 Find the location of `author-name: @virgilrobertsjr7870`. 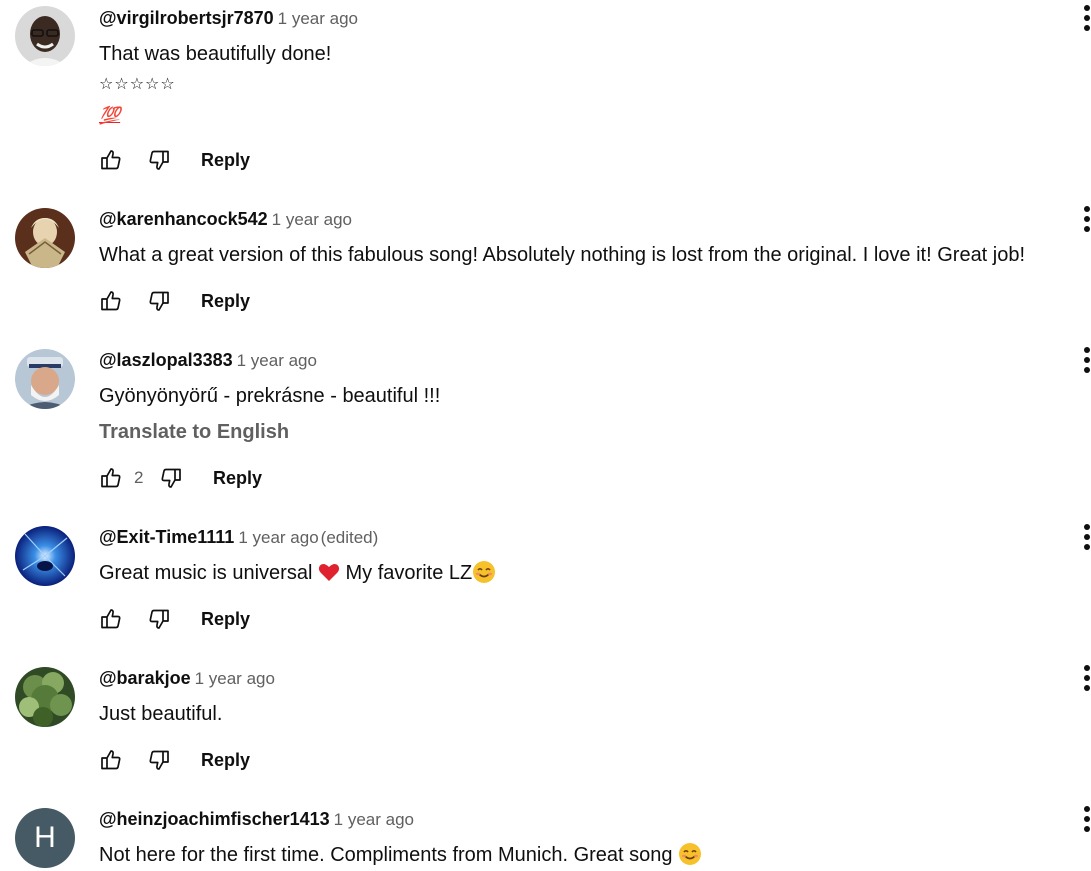

author-name: @virgilrobertsjr7870 is located at coordinates (186, 18).